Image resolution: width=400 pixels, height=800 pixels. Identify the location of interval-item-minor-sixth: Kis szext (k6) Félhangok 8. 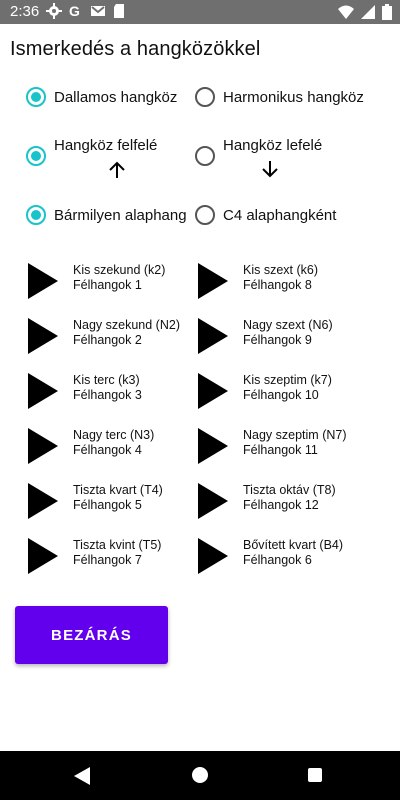
(288, 286).